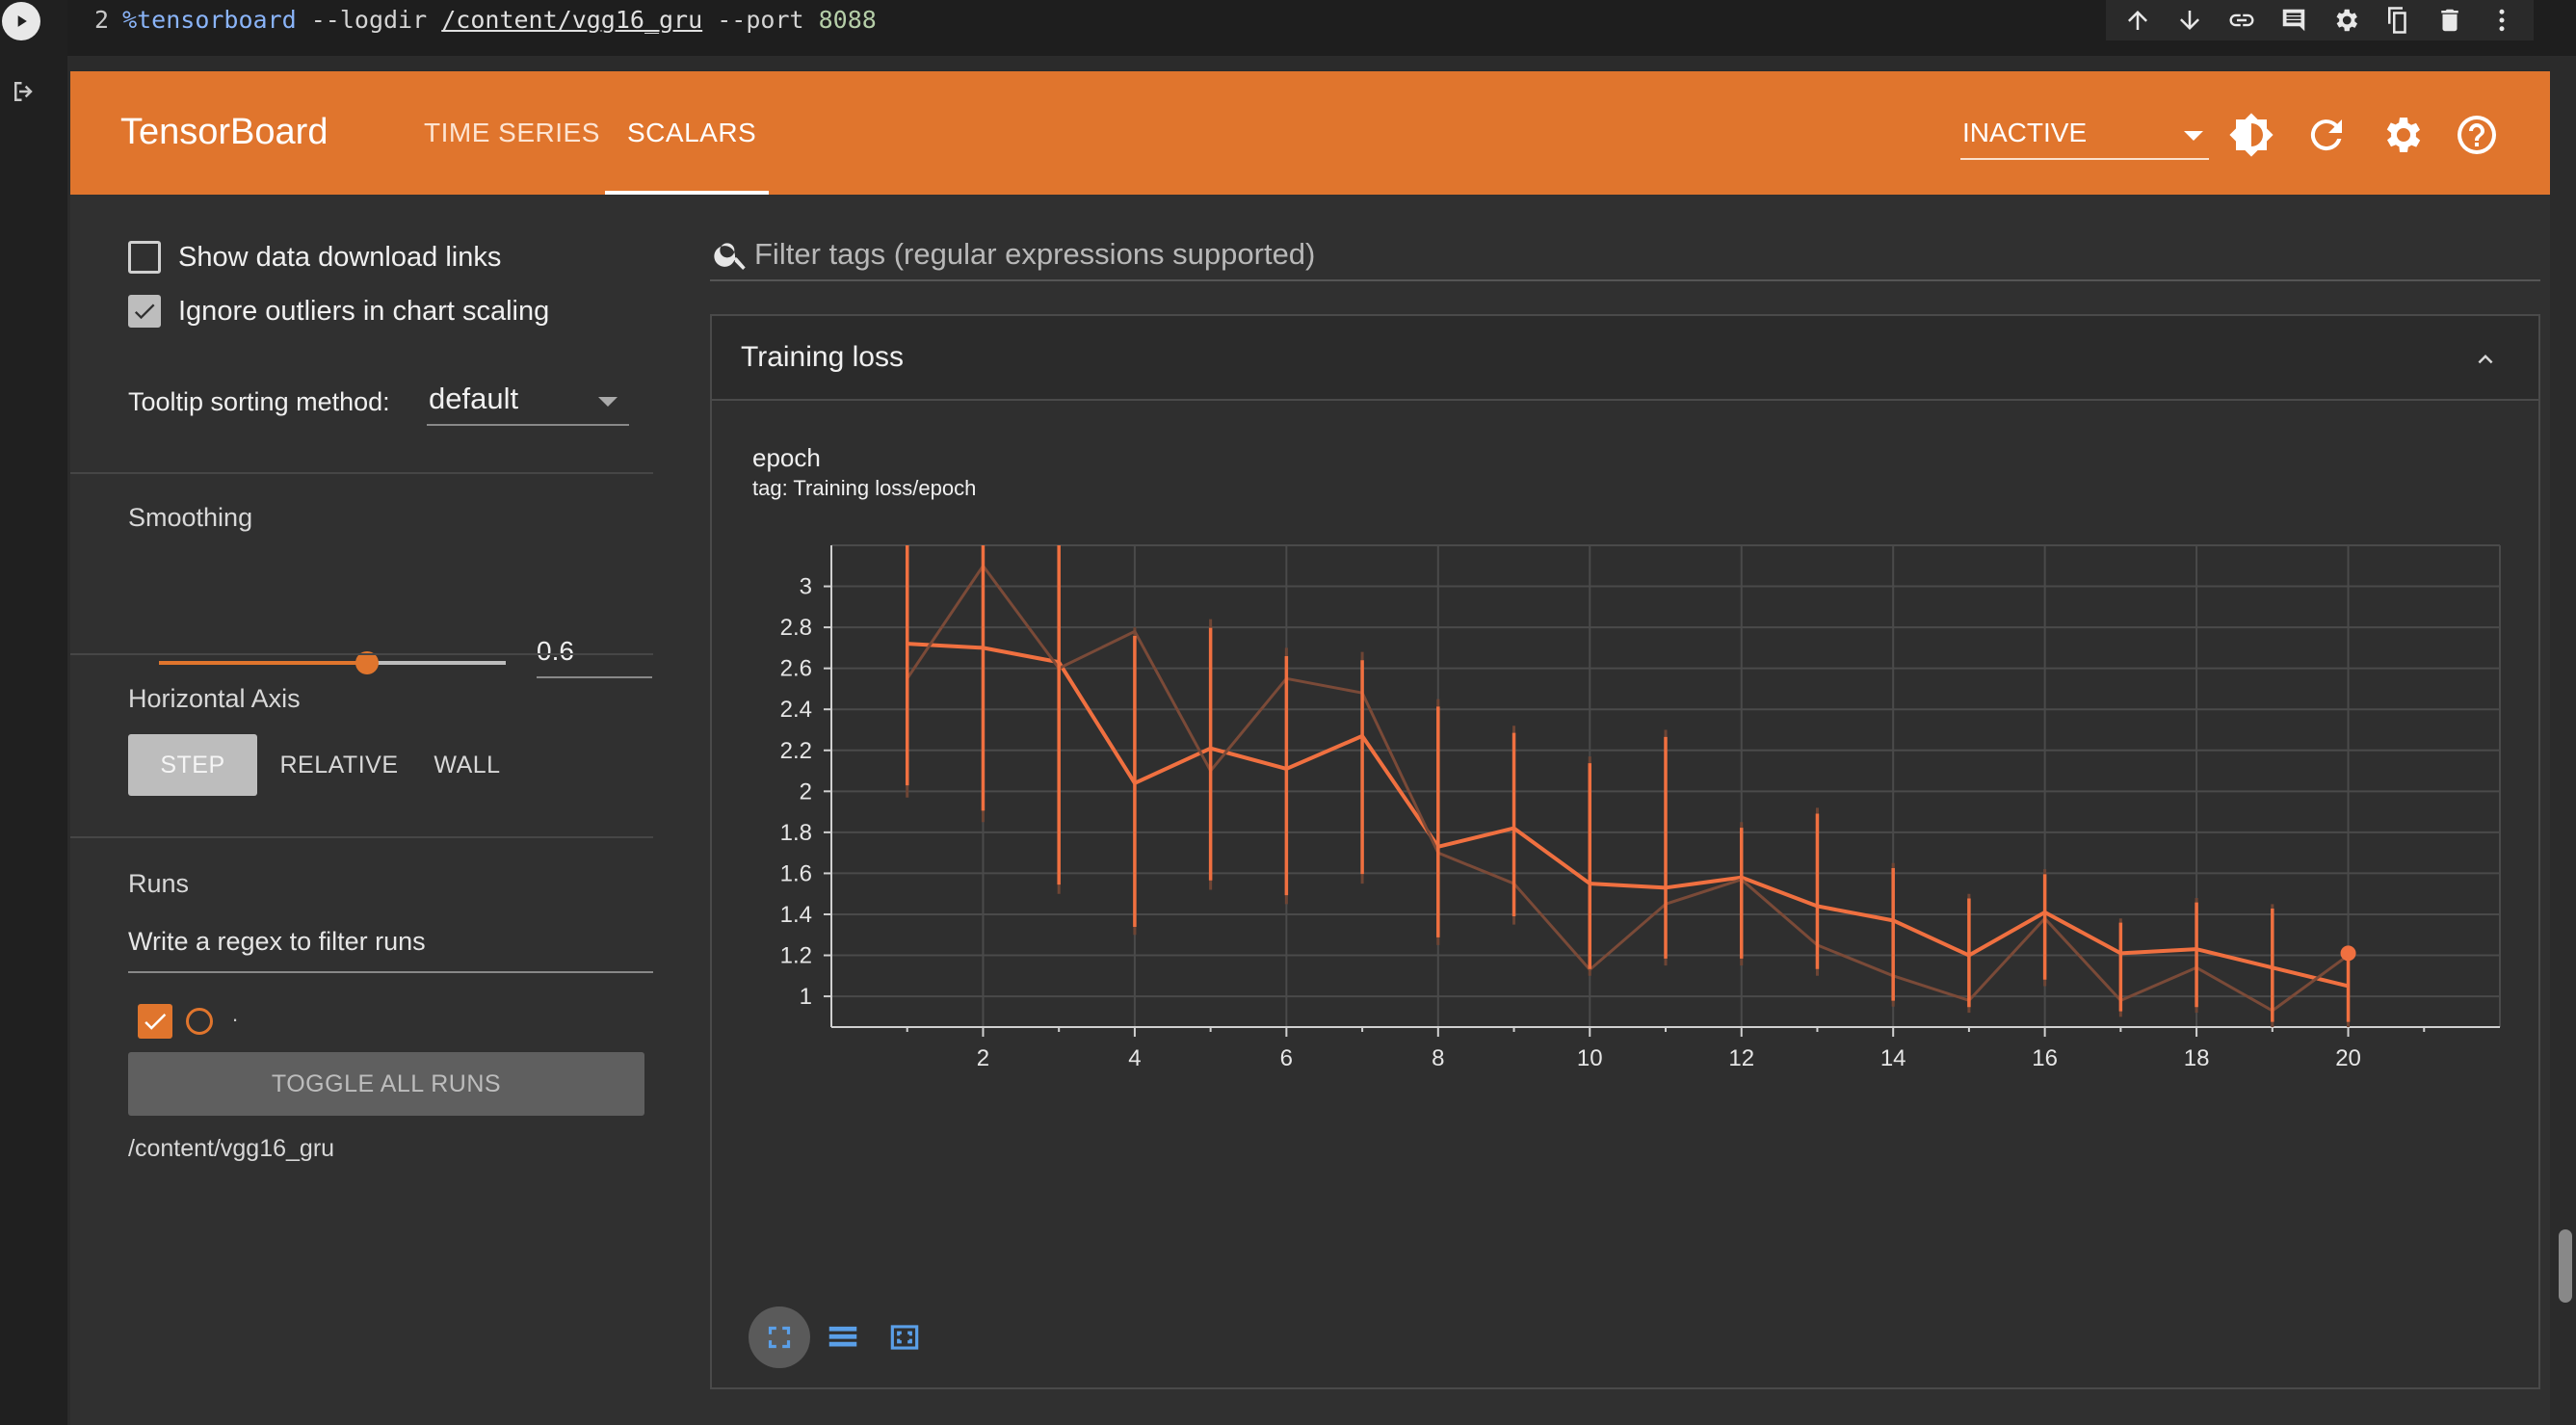 The width and height of the screenshot is (2576, 1425). Describe the element at coordinates (730, 256) in the screenshot. I see `search-icon` at that location.